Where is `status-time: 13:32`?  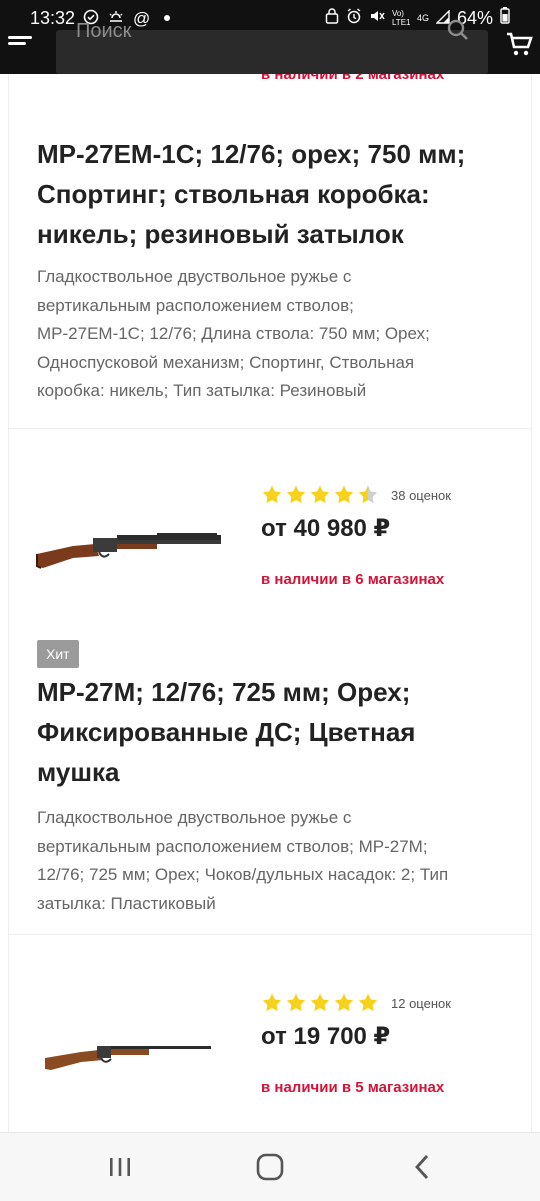
status-time: 13:32 is located at coordinates (53, 17).